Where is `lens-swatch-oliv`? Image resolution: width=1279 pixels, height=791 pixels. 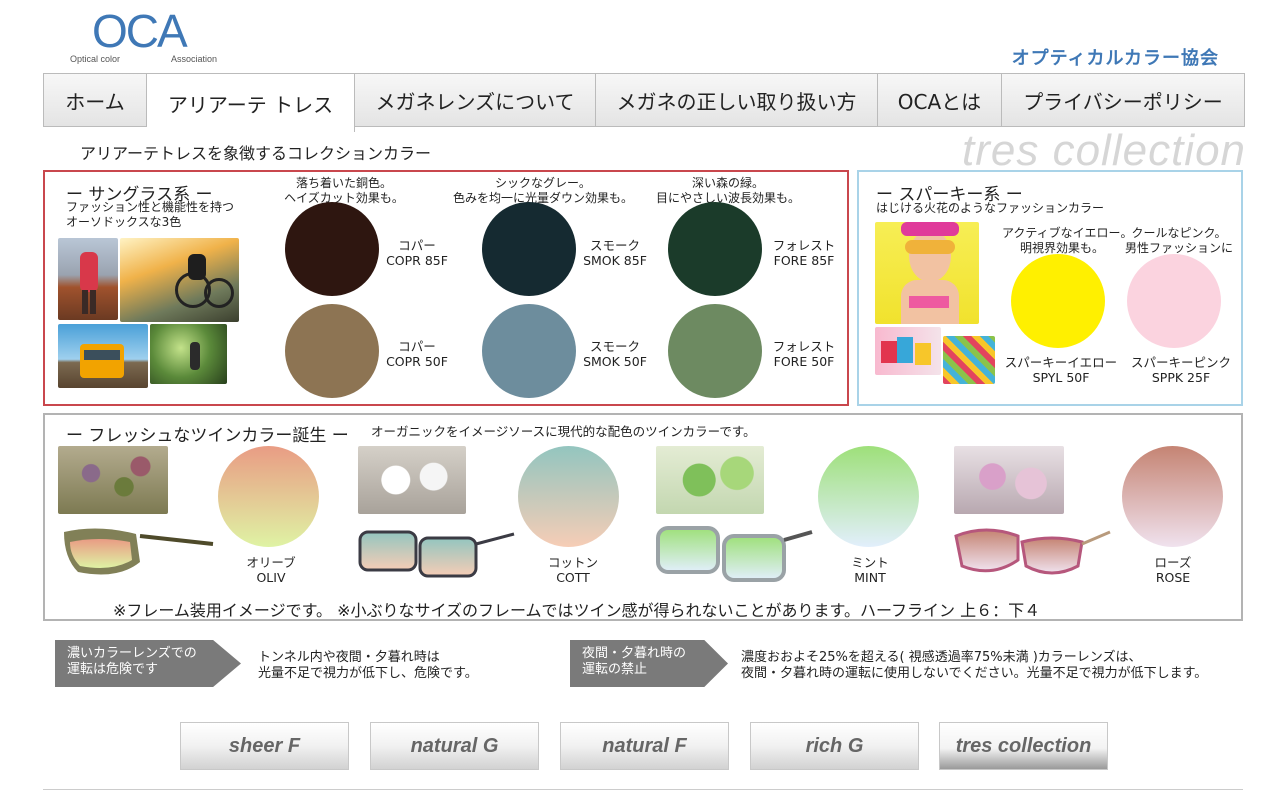
lens-swatch-oliv is located at coordinates (268, 496).